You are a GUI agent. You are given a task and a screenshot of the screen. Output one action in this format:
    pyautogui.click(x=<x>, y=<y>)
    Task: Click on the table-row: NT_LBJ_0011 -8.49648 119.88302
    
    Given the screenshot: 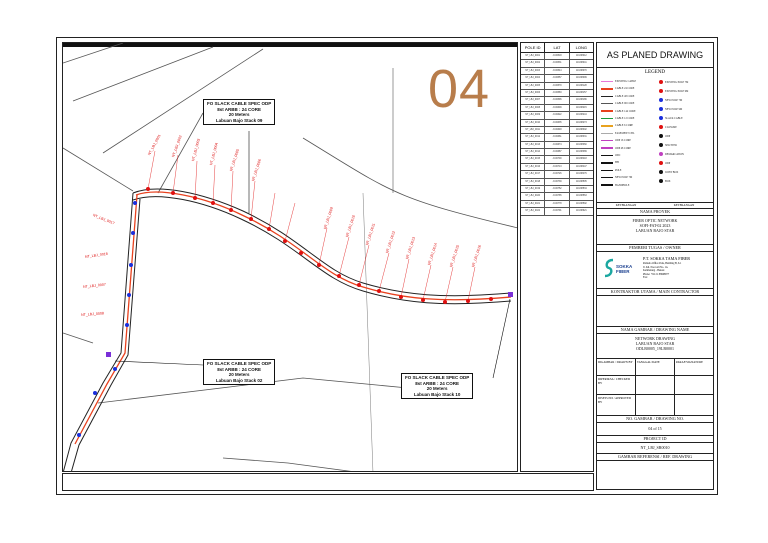 What is the action you would take?
    pyautogui.click(x=557, y=130)
    